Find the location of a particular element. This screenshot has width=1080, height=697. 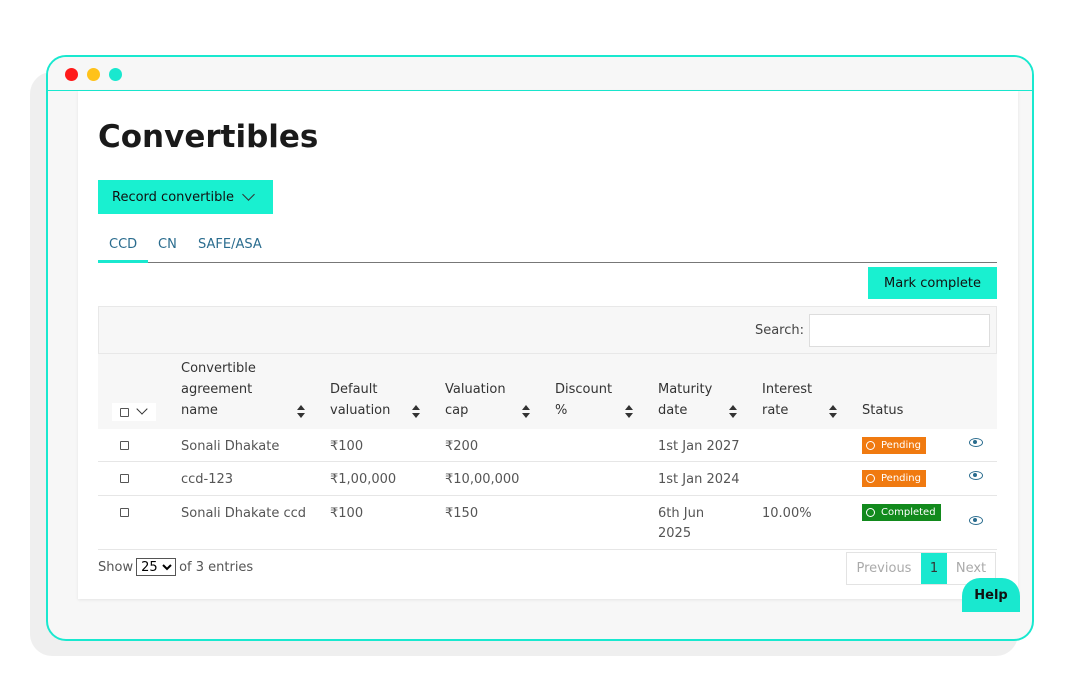

search-input is located at coordinates (899, 330).